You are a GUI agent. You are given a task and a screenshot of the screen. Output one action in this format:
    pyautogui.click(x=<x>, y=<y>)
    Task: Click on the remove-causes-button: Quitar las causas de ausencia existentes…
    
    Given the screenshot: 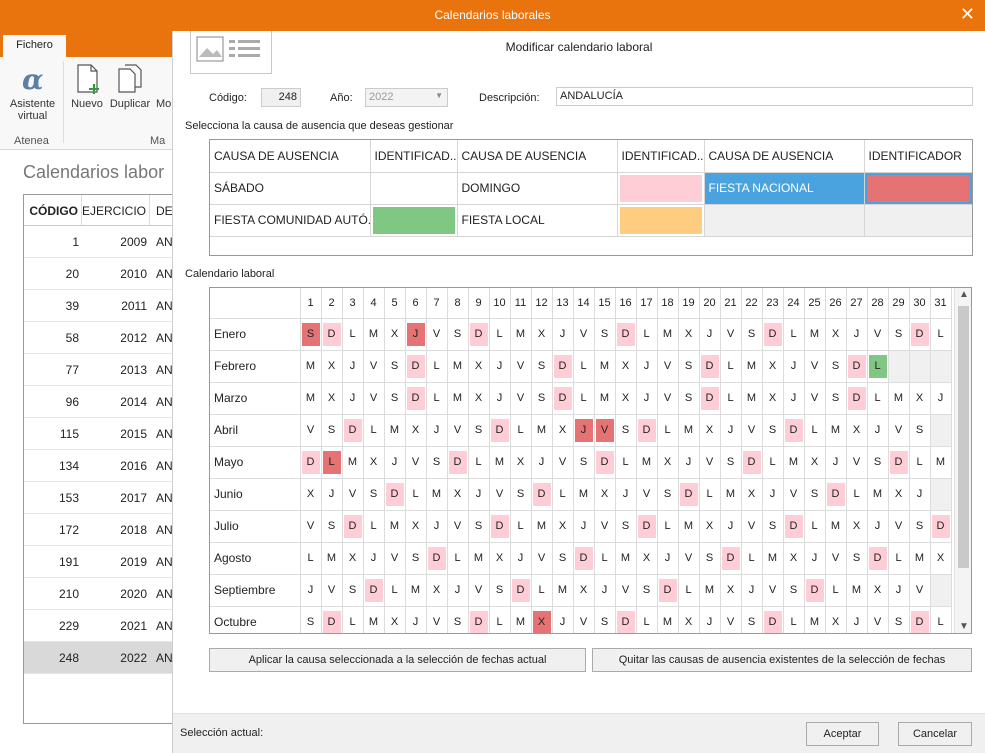 What is the action you would take?
    pyautogui.click(x=782, y=660)
    